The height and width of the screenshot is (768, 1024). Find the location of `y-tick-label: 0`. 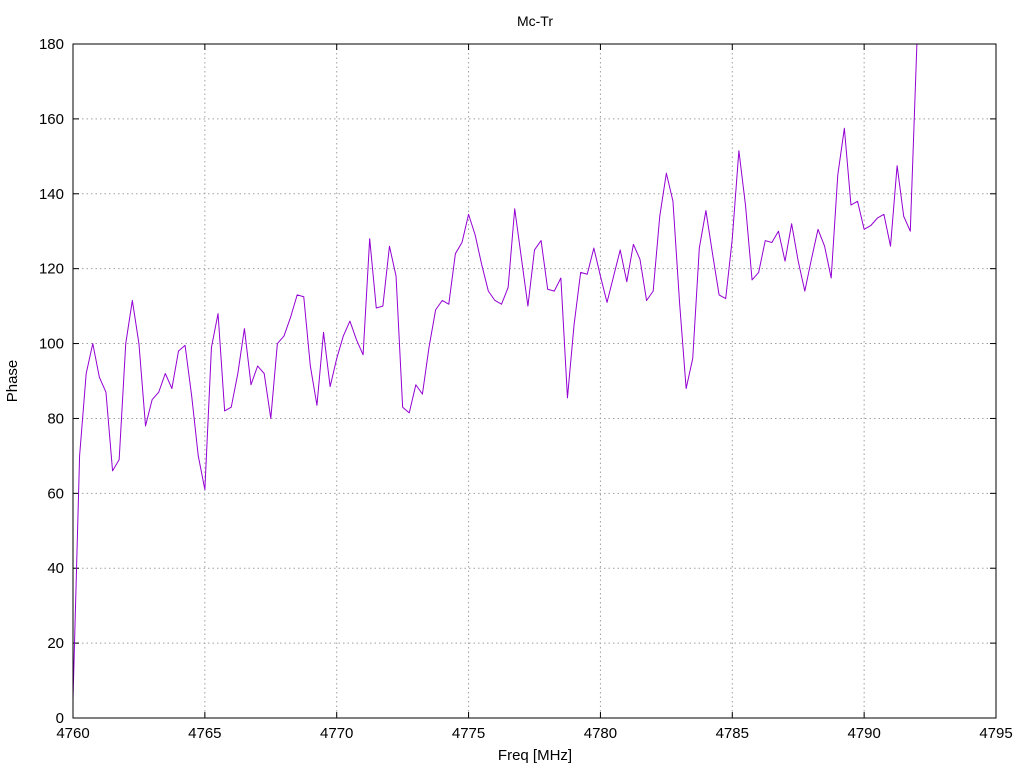

y-tick-label: 0 is located at coordinates (60, 718).